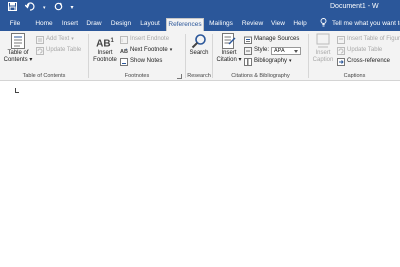 The width and height of the screenshot is (400, 267). I want to click on table-of-contents-icon, so click(18, 41).